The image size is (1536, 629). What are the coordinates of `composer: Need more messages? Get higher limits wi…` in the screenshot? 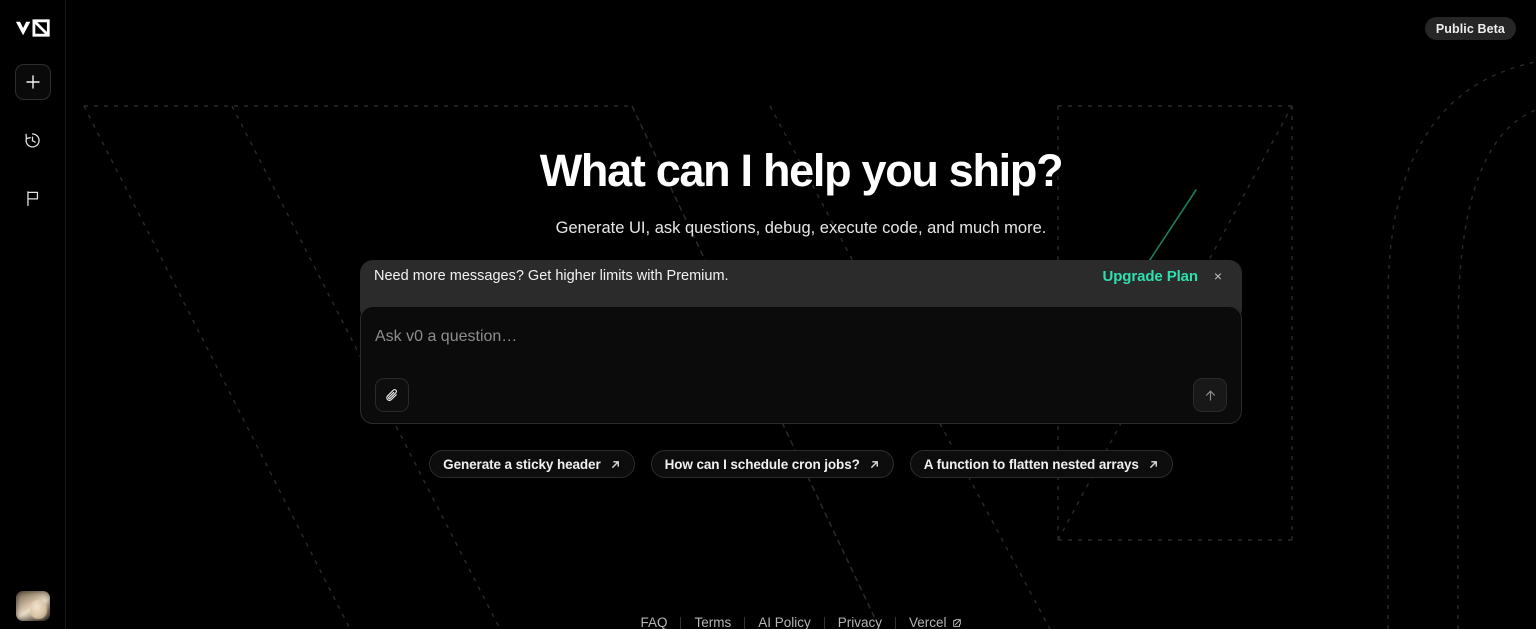 It's located at (801, 342).